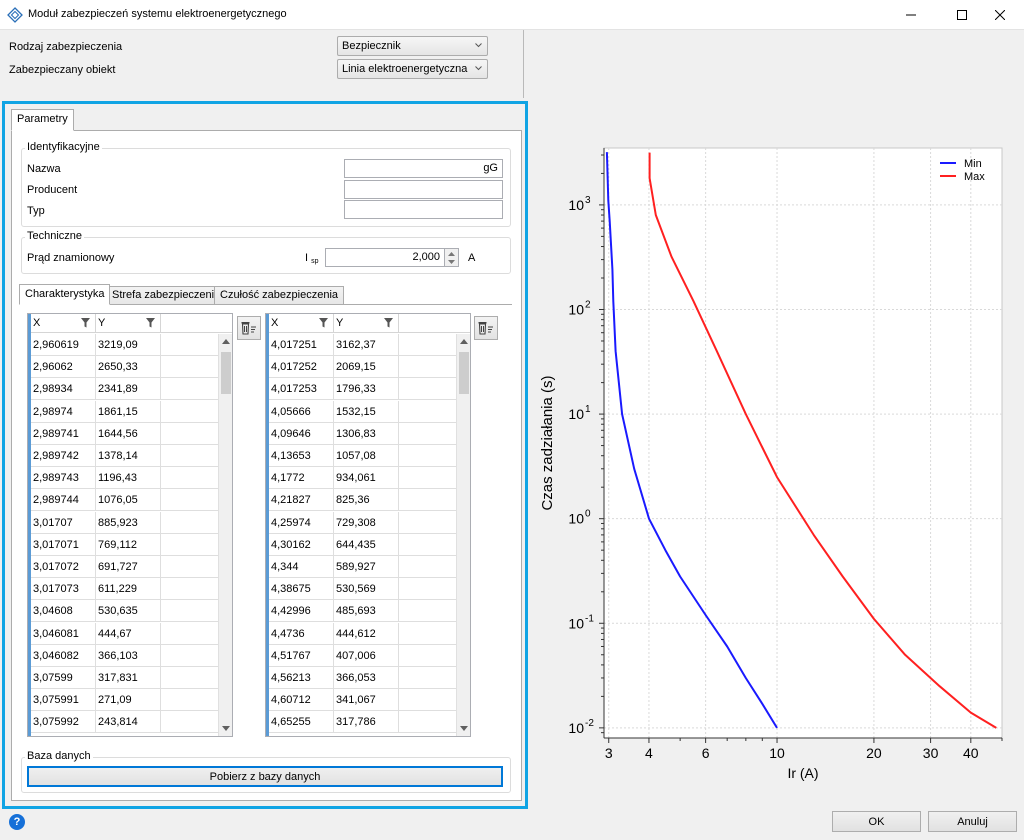 This screenshot has width=1024, height=840. Describe the element at coordinates (971, 753) in the screenshot. I see `x-tick-label: 40` at that location.